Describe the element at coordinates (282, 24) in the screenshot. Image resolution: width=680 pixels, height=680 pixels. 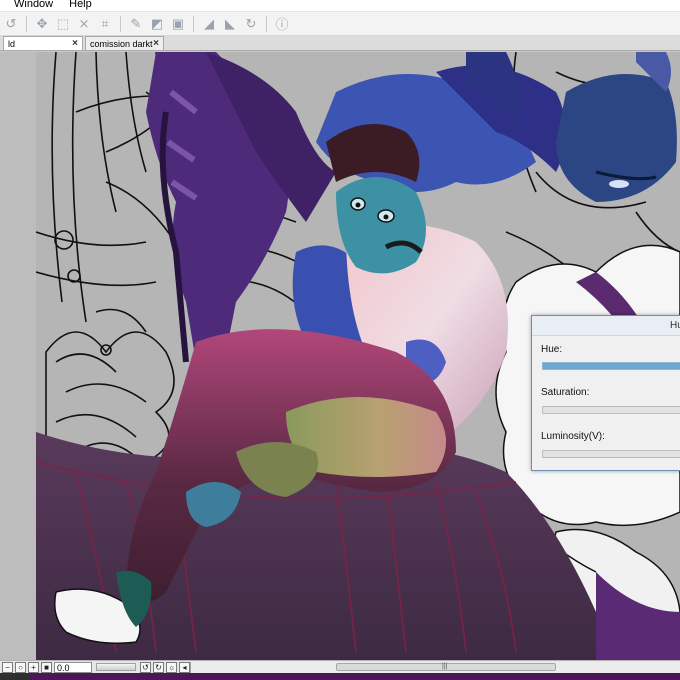
I see `help-icon: ⓘ` at that location.